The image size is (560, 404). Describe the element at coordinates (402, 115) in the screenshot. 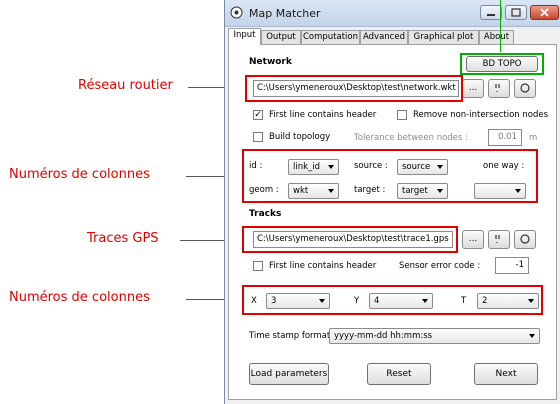

I see `remove-nodes-checkbox` at that location.